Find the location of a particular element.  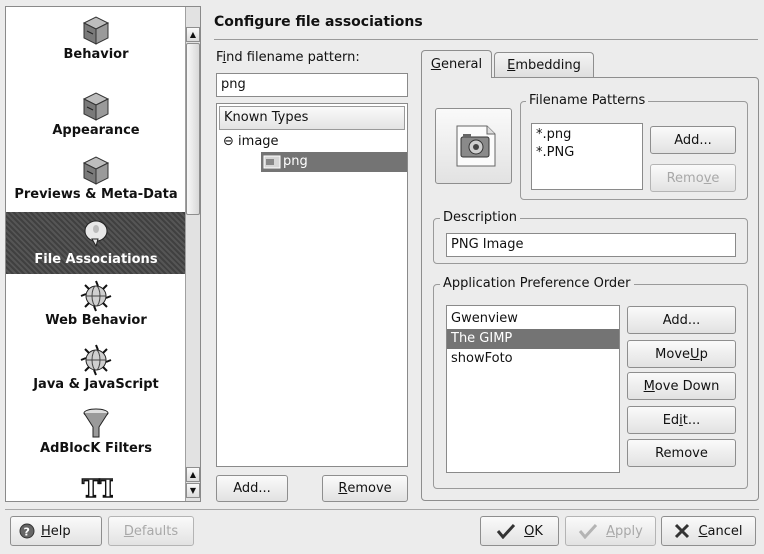

fonts-icon: TT is located at coordinates (97, 487).